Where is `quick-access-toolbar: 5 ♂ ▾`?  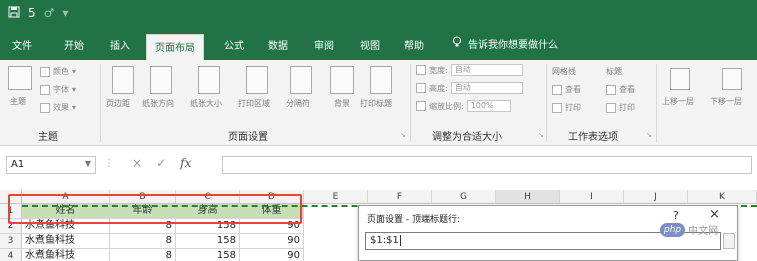
quick-access-toolbar: 5 ♂ ▾ is located at coordinates (38, 13).